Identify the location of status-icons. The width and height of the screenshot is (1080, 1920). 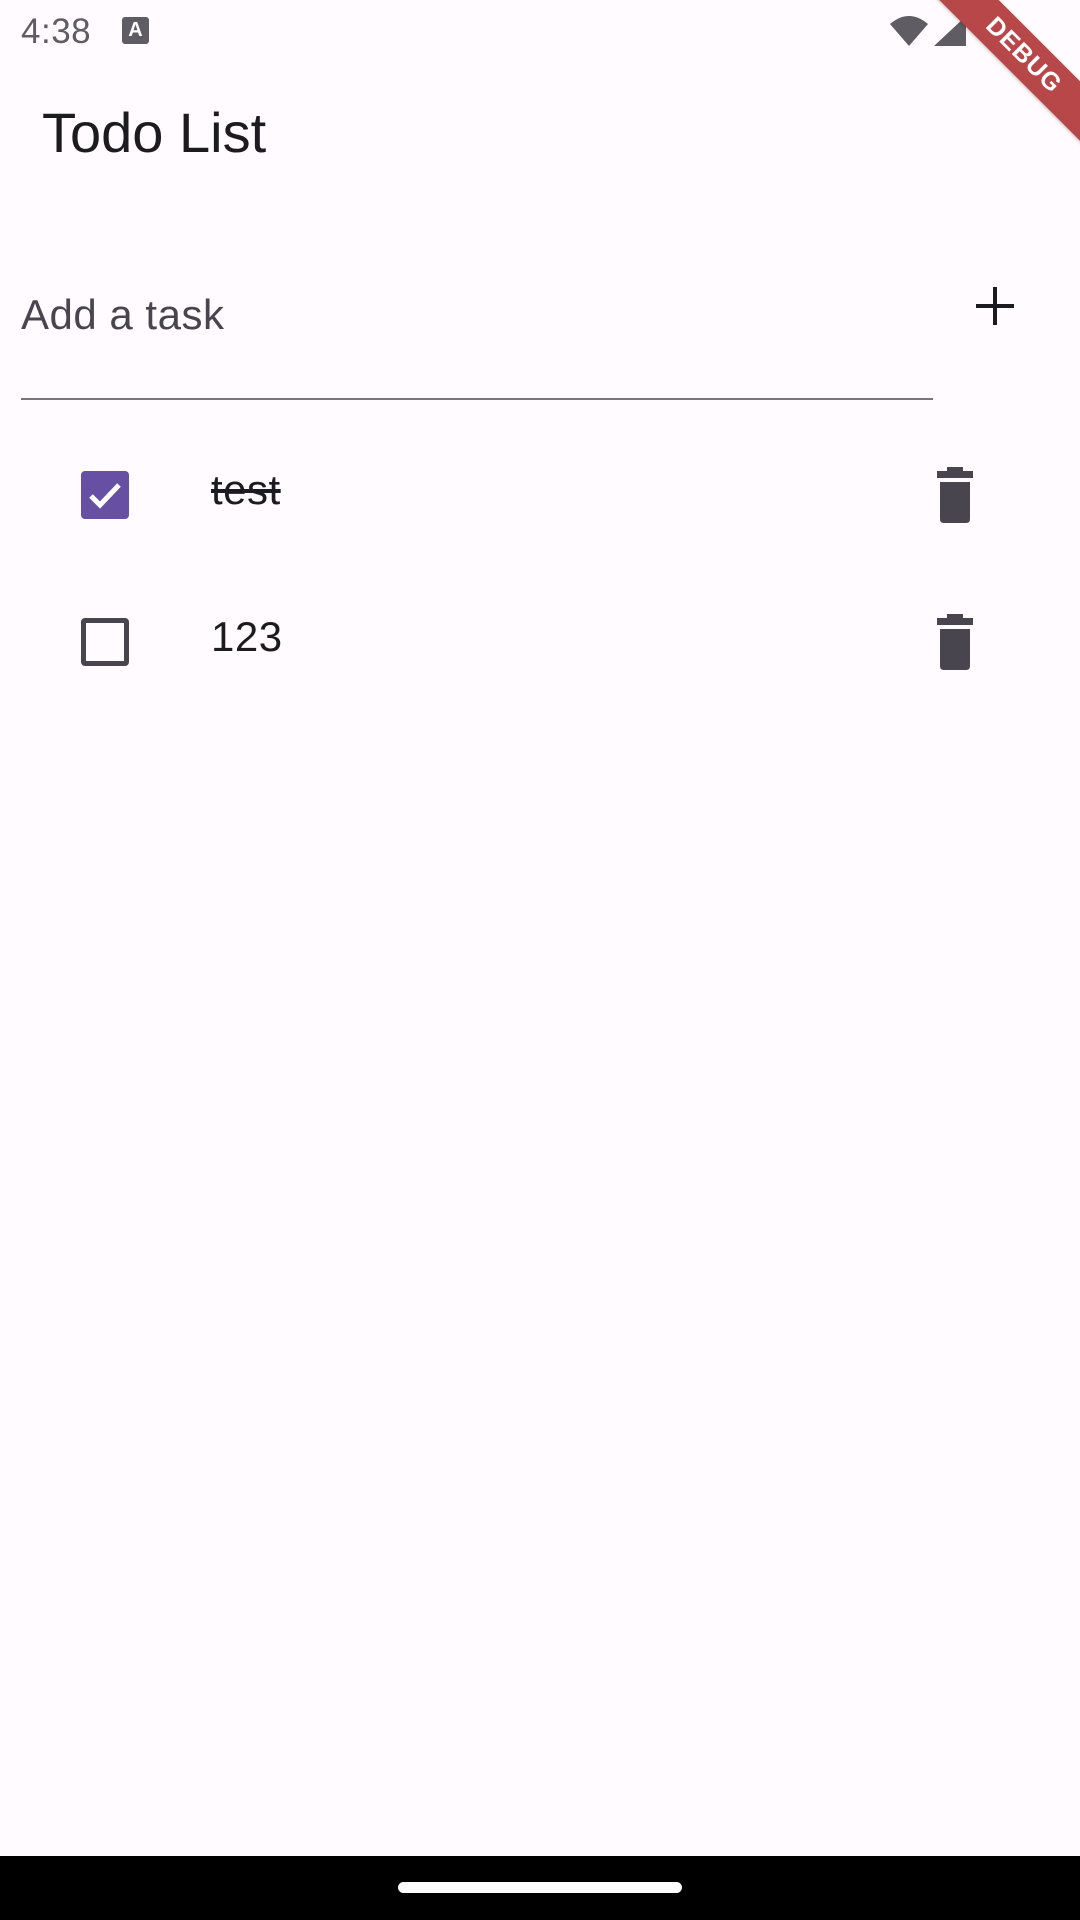
(963, 32).